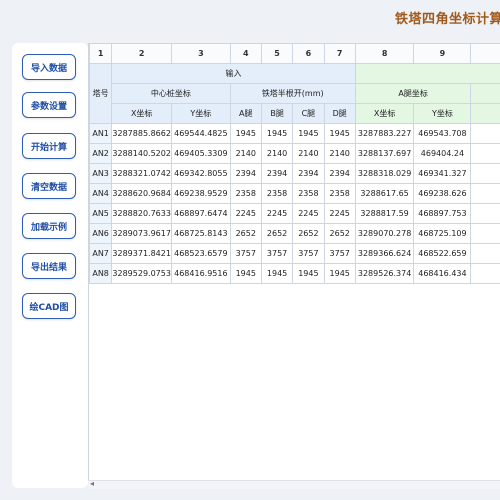 The width and height of the screenshot is (500, 500). Describe the element at coordinates (442, 193) in the screenshot. I see `table-cell: 469238.626` at that location.